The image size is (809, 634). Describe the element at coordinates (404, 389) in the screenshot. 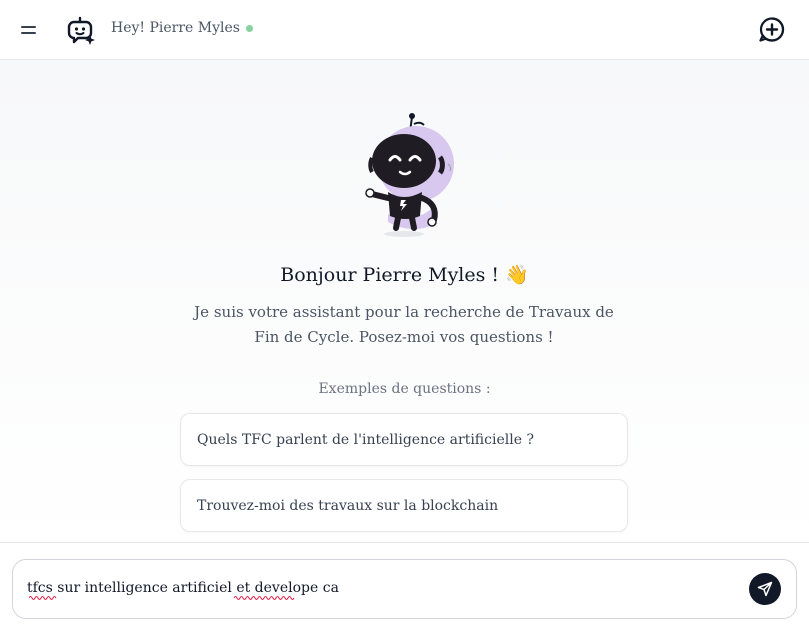

I see `examples-label: Exemples de questions :` at that location.